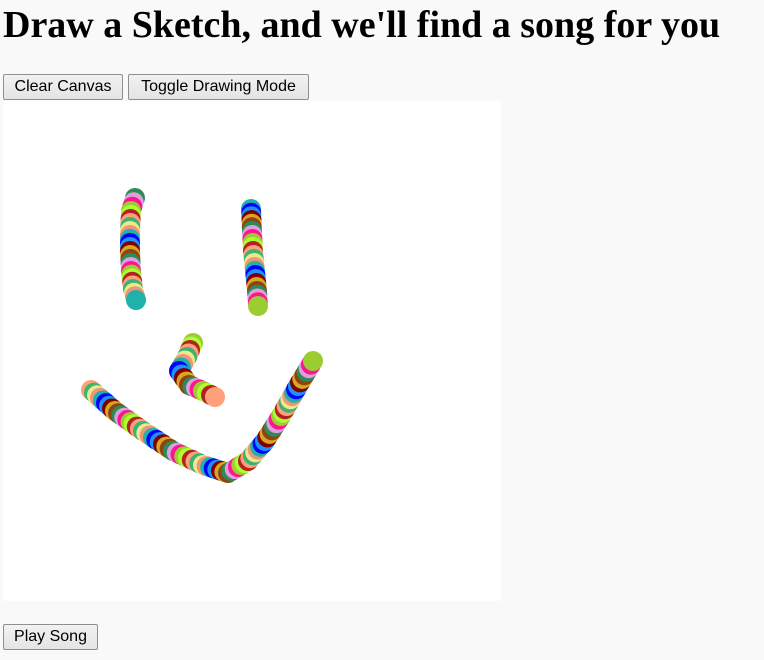 The width and height of the screenshot is (764, 660). What do you see at coordinates (202, 417) in the screenshot?
I see `mouth-stroke` at bounding box center [202, 417].